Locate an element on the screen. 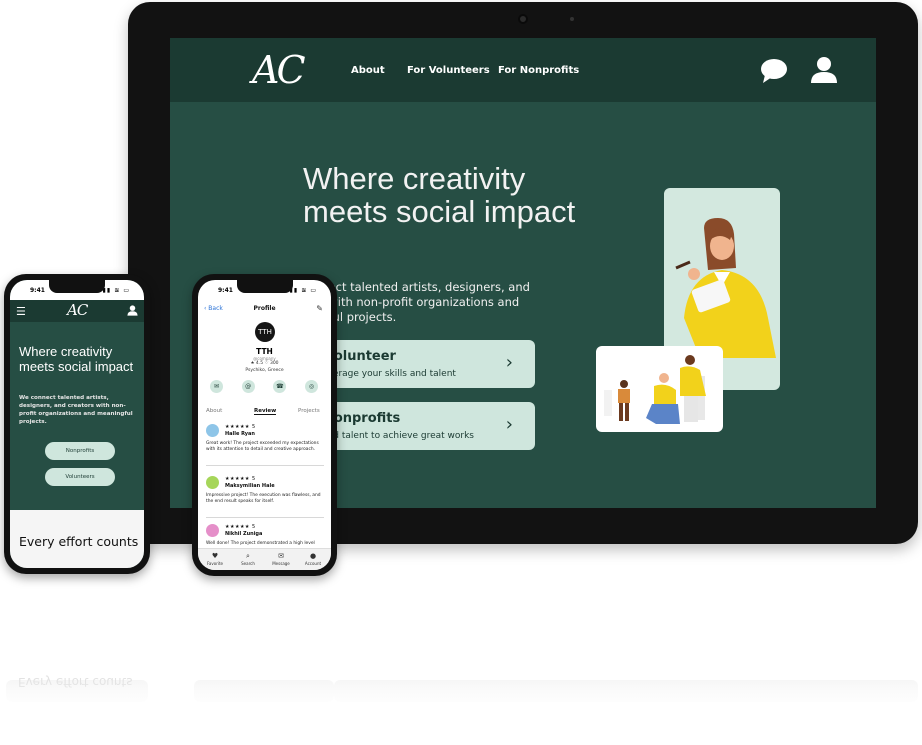  tabbar-message: ✉ Message is located at coordinates (281, 559).